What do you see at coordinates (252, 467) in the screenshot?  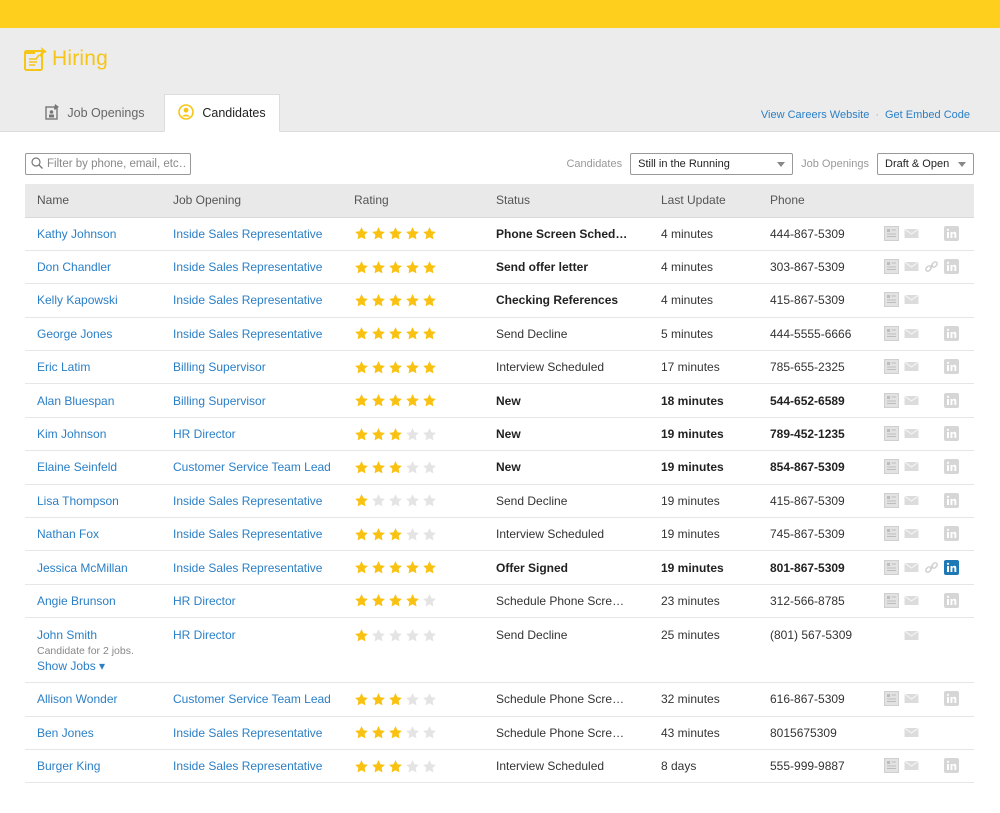 I see `job-opening-link: Customer Service Team Lead` at bounding box center [252, 467].